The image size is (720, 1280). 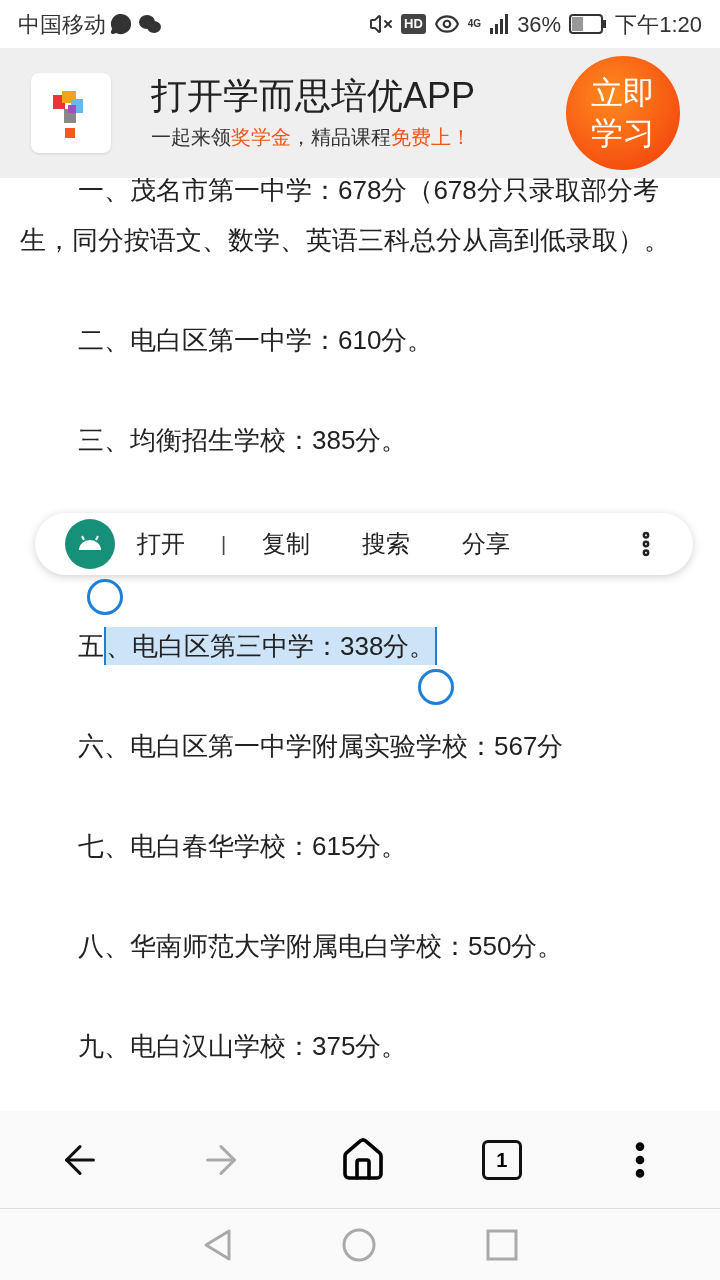 What do you see at coordinates (161, 544) in the screenshot?
I see `menu-item: 打开` at bounding box center [161, 544].